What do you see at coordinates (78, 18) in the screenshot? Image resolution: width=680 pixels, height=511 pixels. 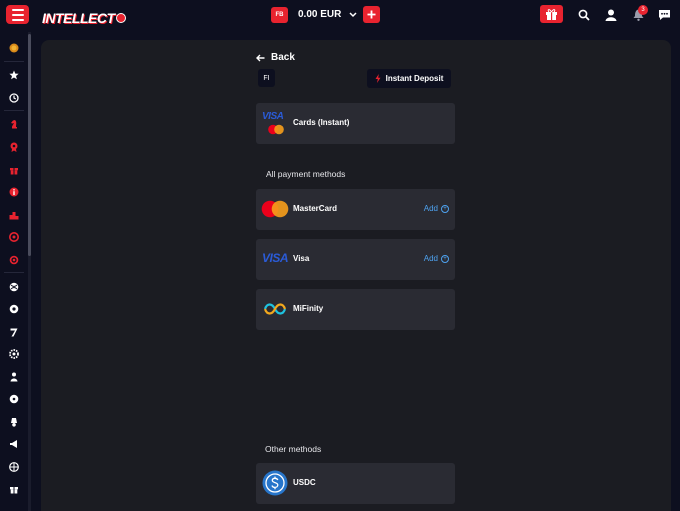 I see `logo-text: INTELLECT` at bounding box center [78, 18].